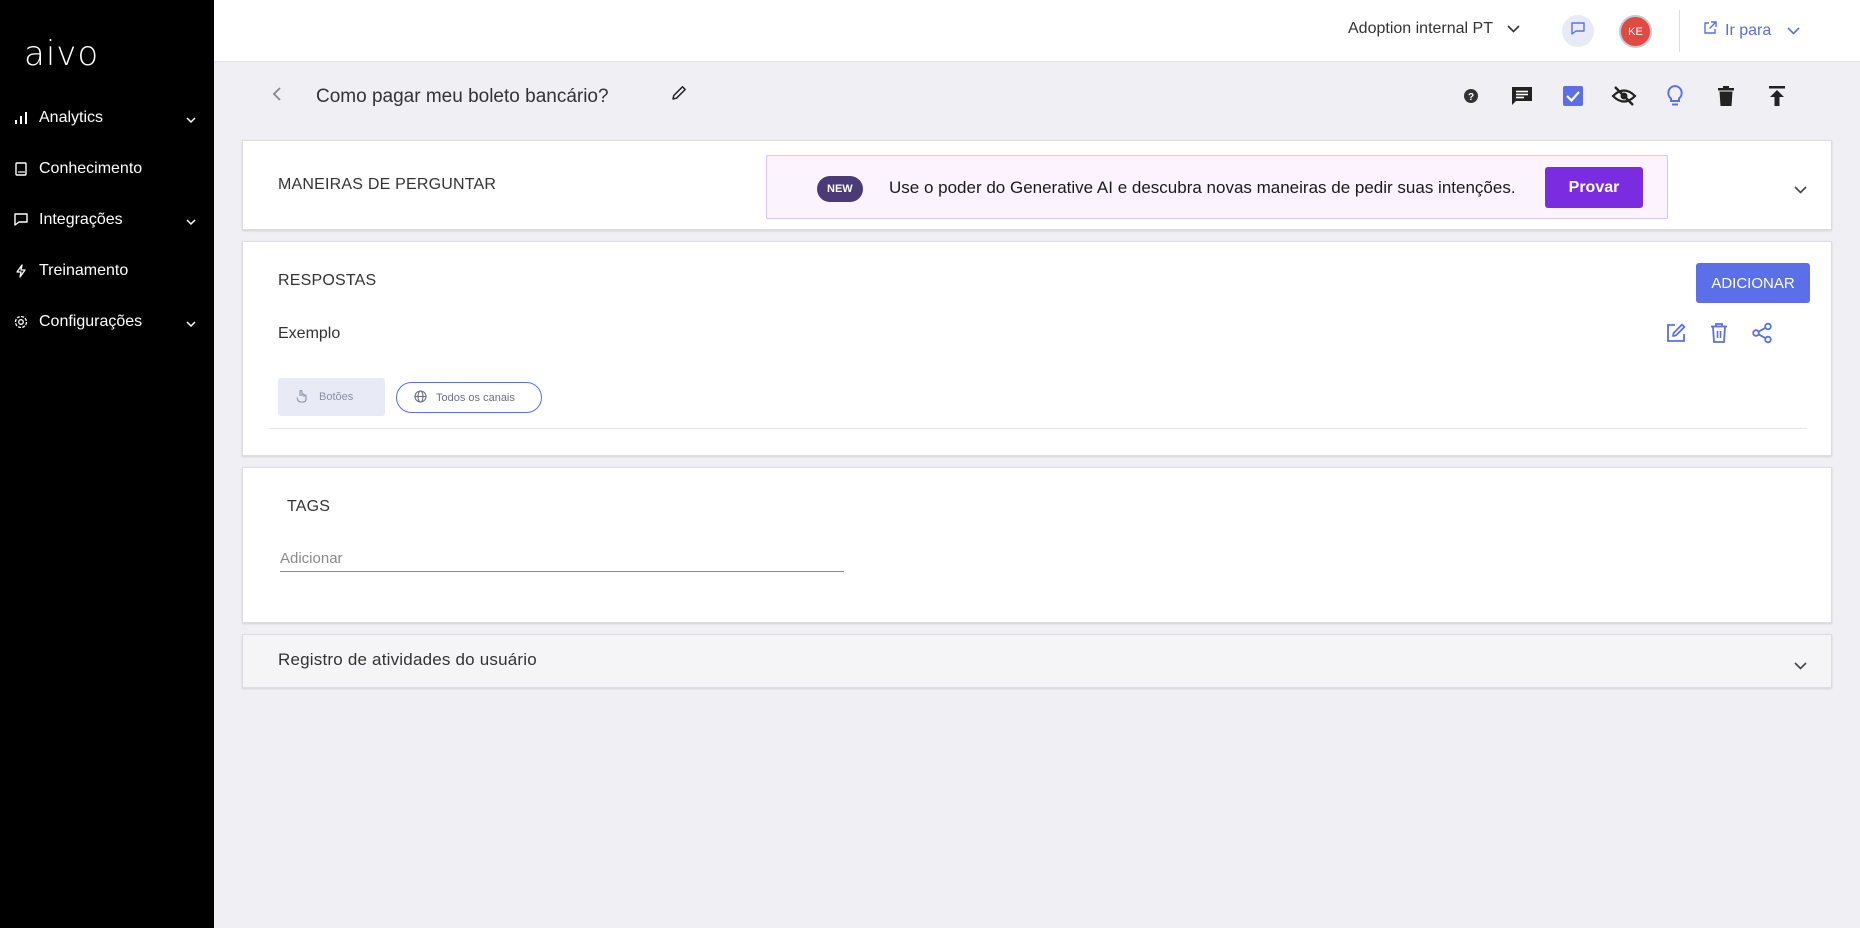 This screenshot has width=1860, height=928. What do you see at coordinates (1594, 187) in the screenshot?
I see `try-button: Provar` at bounding box center [1594, 187].